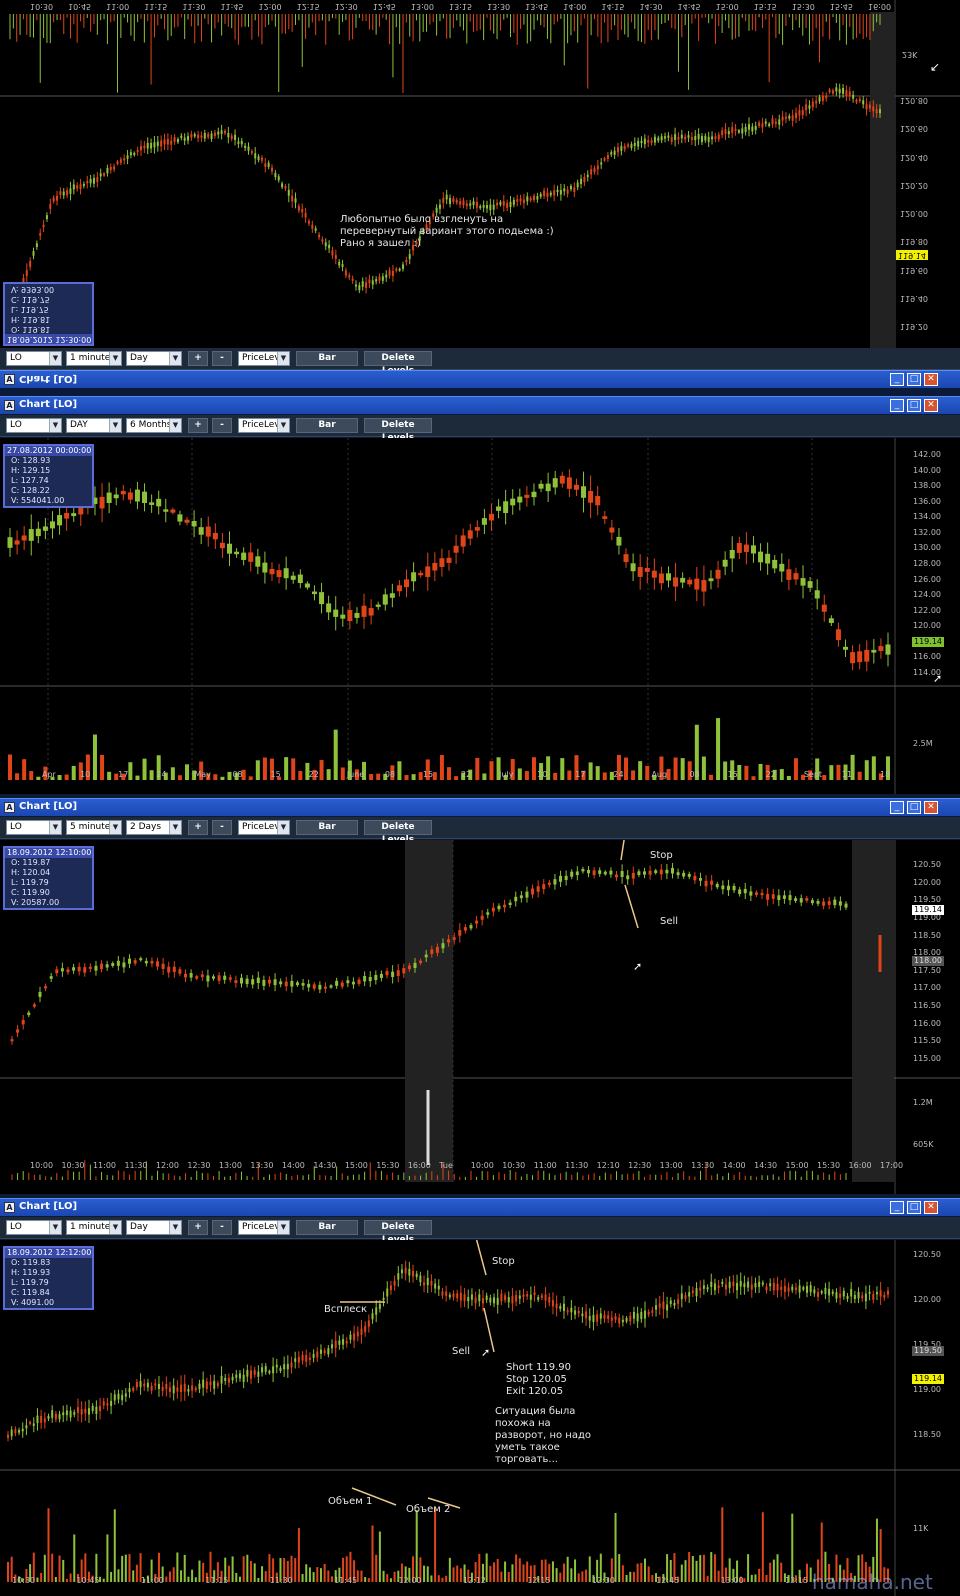 Image resolution: width=960 pixels, height=1596 pixels. Describe the element at coordinates (480, 405) in the screenshot. I see `w2-titlebar: A Chart [LO] _ □ ✕` at that location.